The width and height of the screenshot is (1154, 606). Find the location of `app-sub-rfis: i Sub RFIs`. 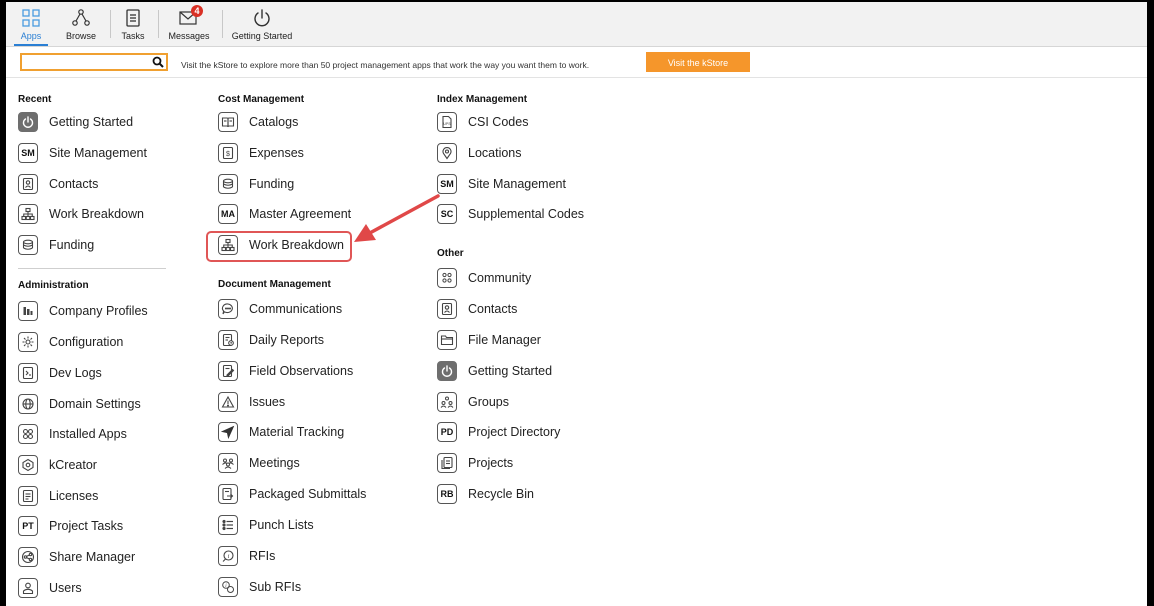

app-sub-rfis: i Sub RFIs is located at coordinates (259, 587).